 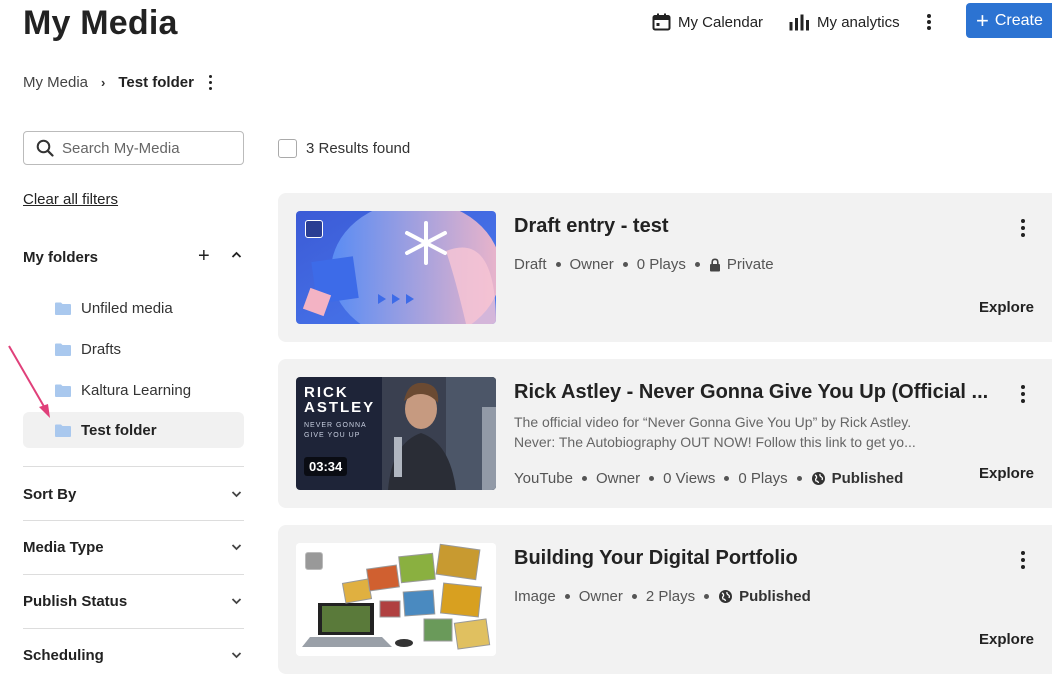 I want to click on status-badge: Private, so click(x=741, y=264).